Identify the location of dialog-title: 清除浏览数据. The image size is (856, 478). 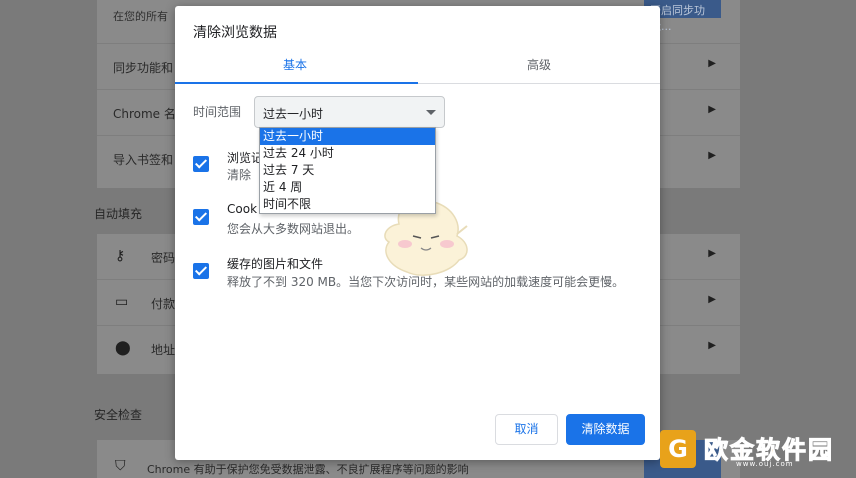
(235, 33).